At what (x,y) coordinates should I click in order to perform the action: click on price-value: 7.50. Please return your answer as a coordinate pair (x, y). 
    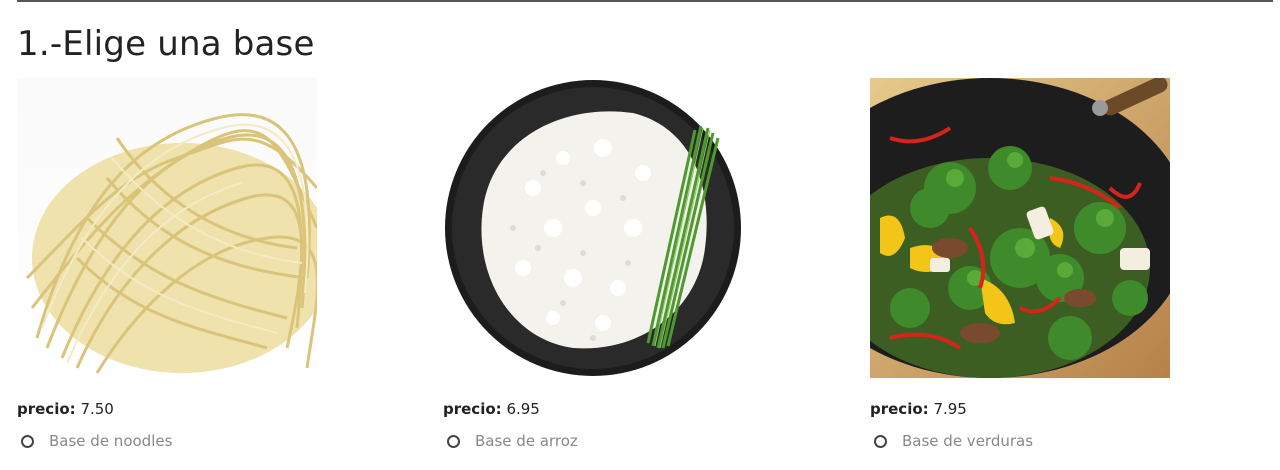
    Looking at the image, I should click on (97, 409).